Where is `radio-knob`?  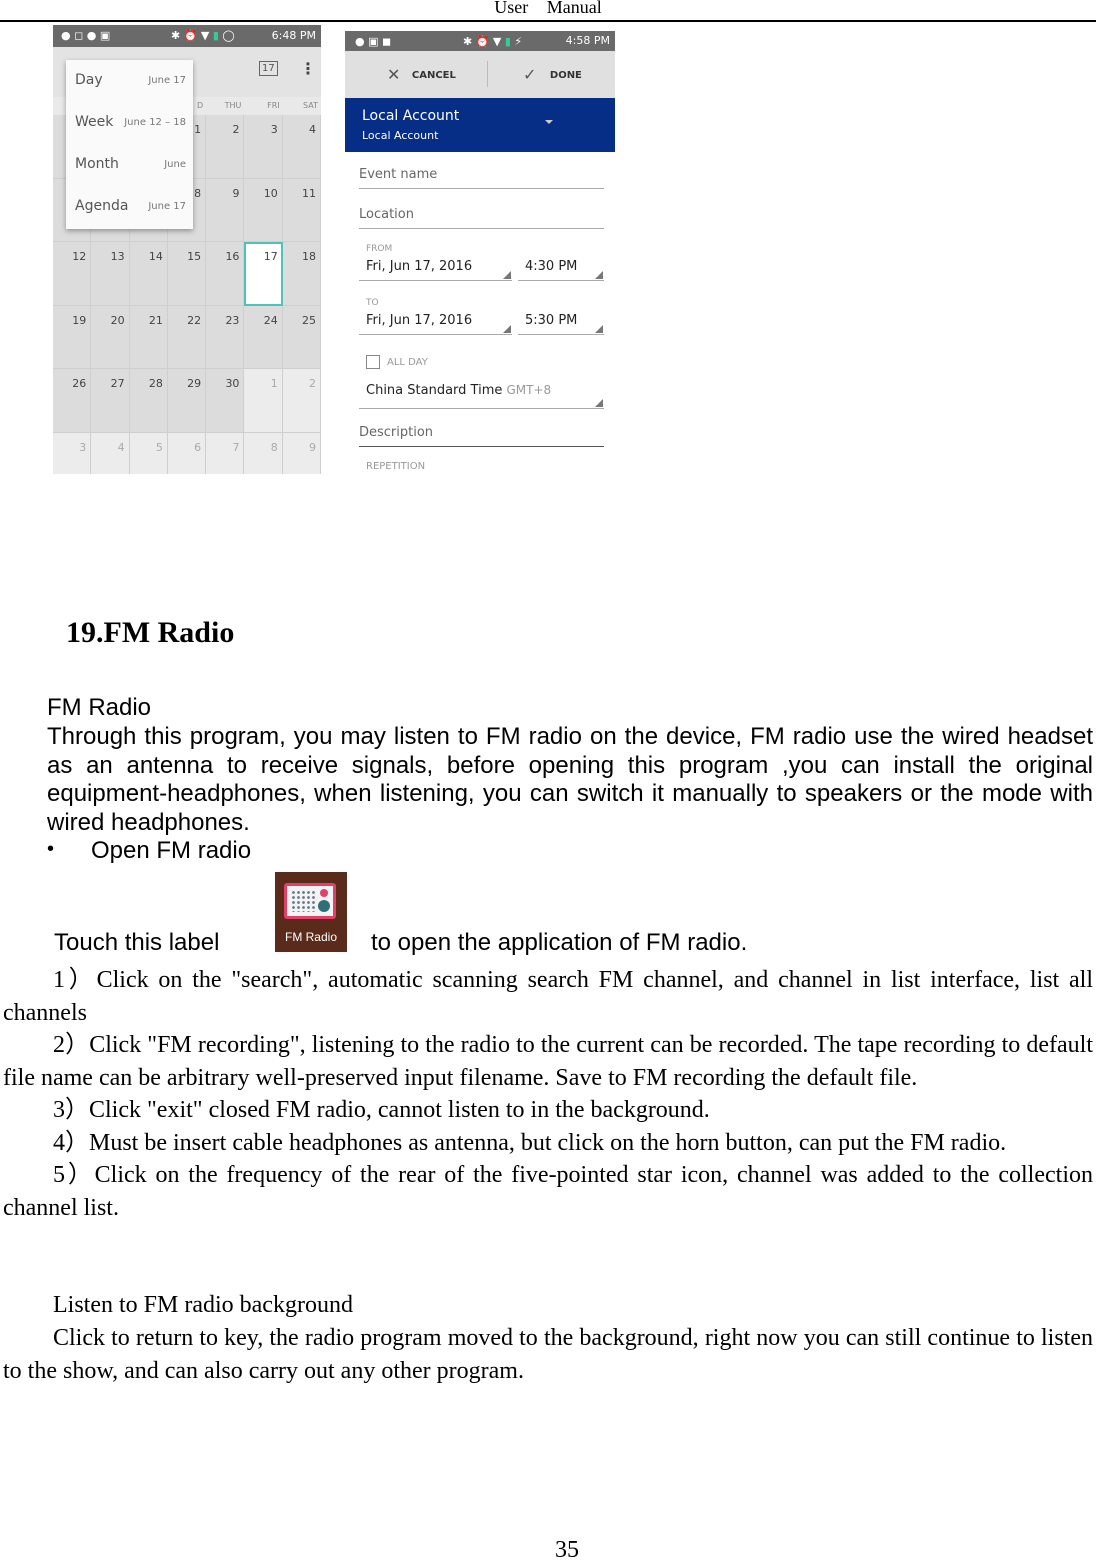 radio-knob is located at coordinates (324, 893).